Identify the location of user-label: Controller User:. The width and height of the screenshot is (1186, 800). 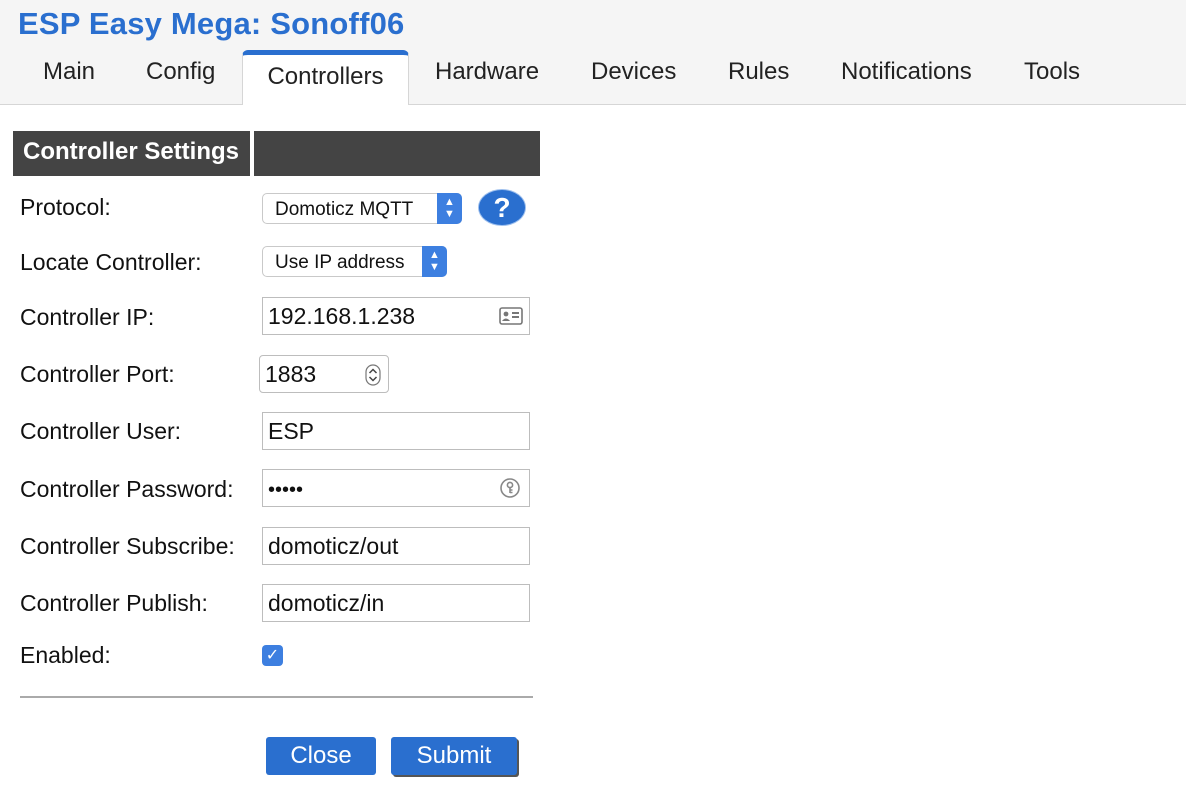
(101, 431).